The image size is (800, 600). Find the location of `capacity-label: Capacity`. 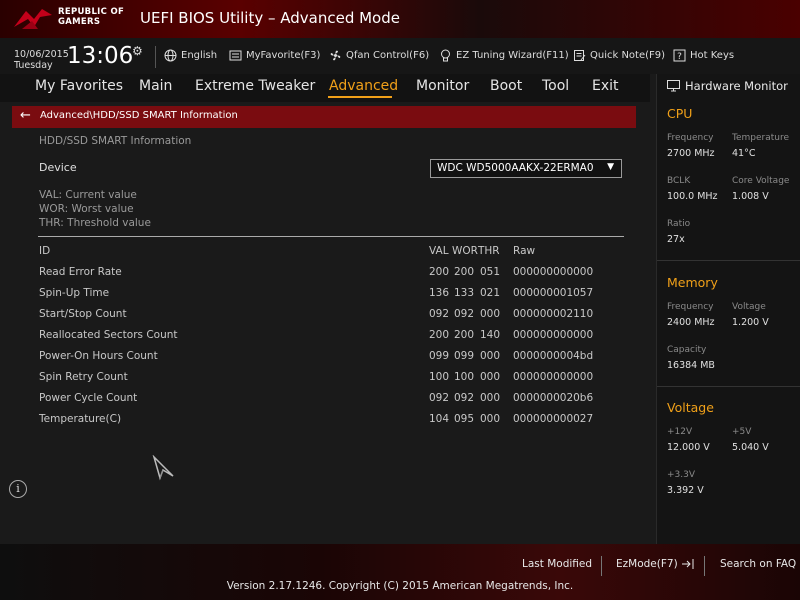

capacity-label: Capacity is located at coordinates (687, 350).